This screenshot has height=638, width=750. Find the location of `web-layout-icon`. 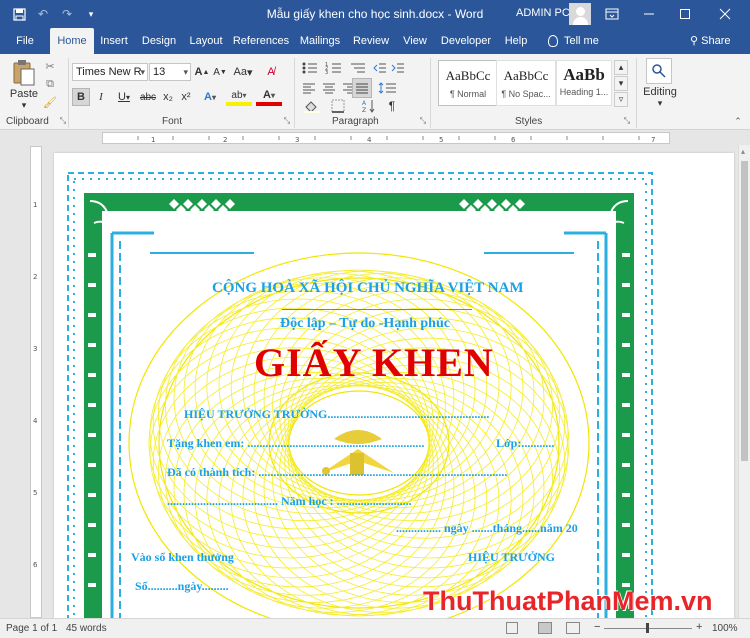

web-layout-icon is located at coordinates (573, 628).